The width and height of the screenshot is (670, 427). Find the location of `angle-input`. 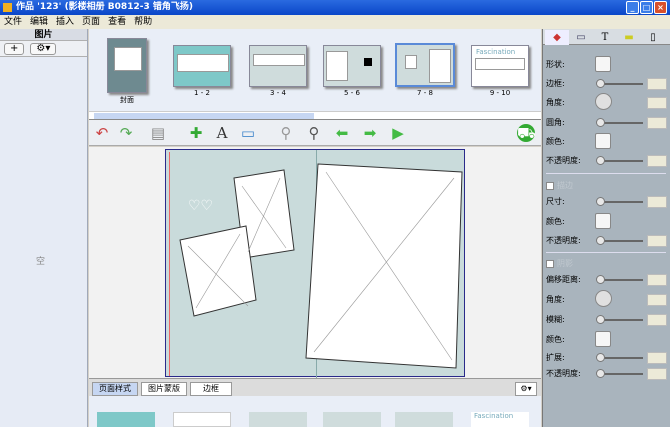

angle-input is located at coordinates (657, 103).